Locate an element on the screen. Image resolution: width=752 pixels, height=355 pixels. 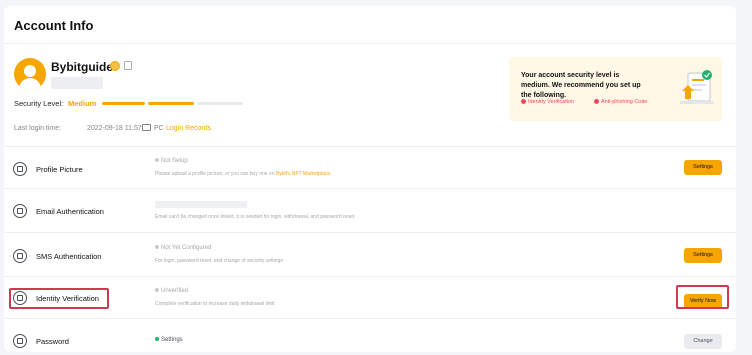
identity-title-highlight is located at coordinates (59, 298).